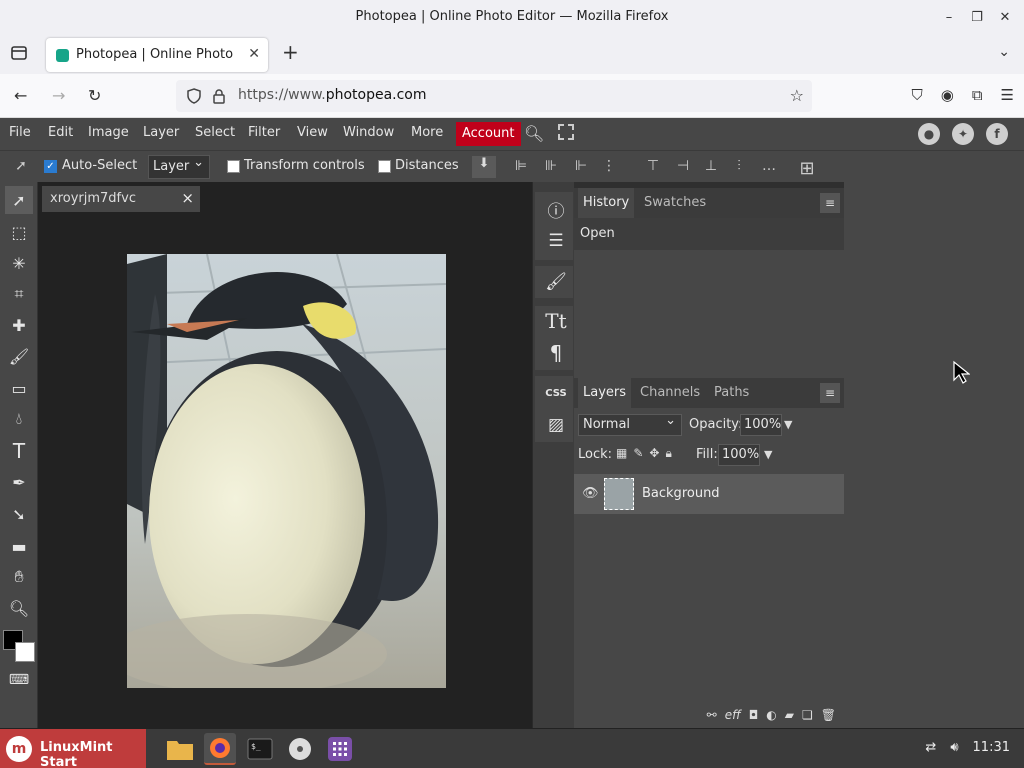  Describe the element at coordinates (556, 353) in the screenshot. I see `paragraph-icon: ¶` at that location.